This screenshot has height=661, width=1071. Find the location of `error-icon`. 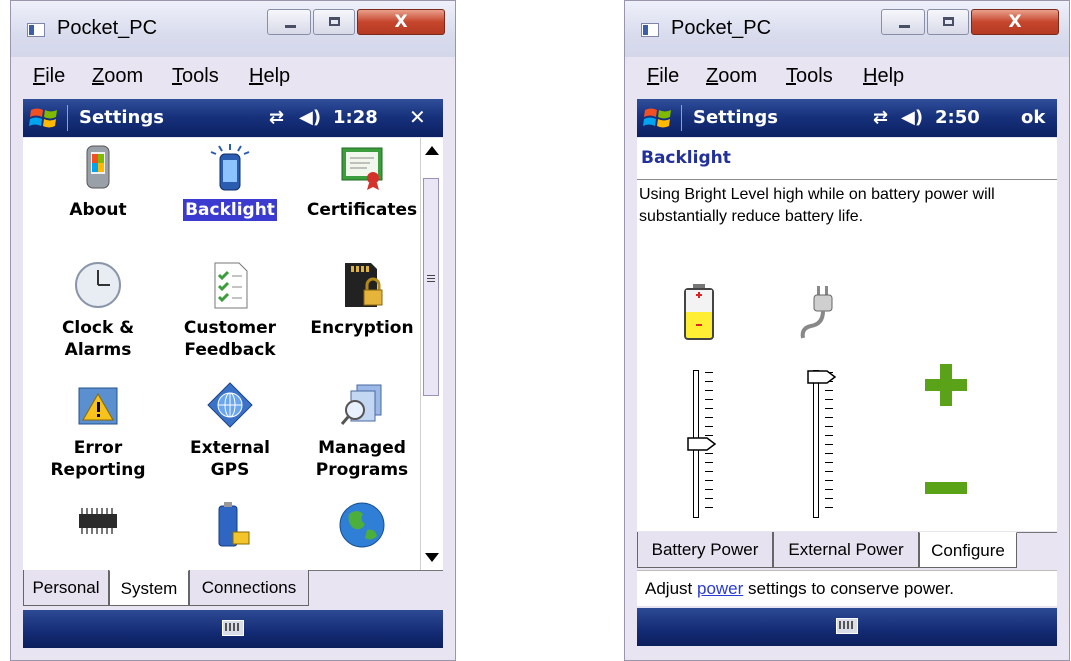

error-icon is located at coordinates (98, 406).